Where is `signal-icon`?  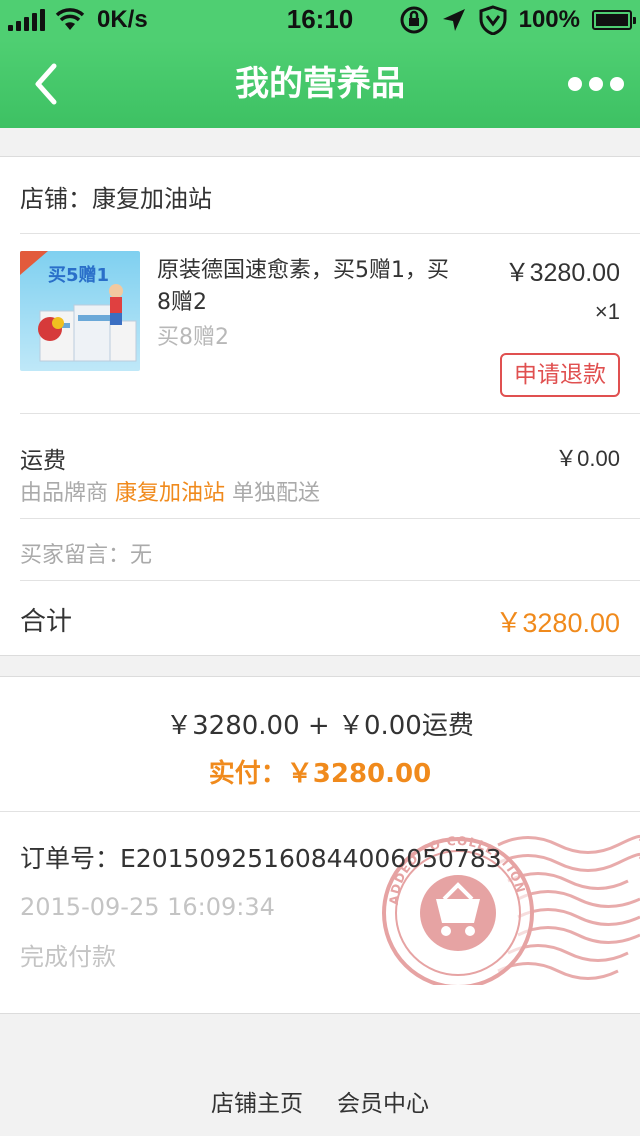 signal-icon is located at coordinates (26, 20).